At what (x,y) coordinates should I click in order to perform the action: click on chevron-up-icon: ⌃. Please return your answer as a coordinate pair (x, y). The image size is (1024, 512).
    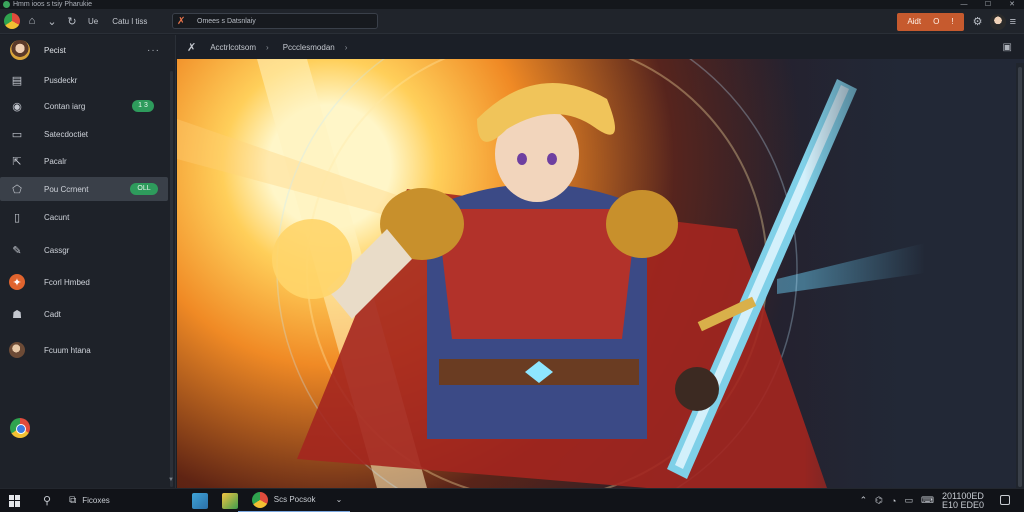
    Looking at the image, I should click on (864, 500).